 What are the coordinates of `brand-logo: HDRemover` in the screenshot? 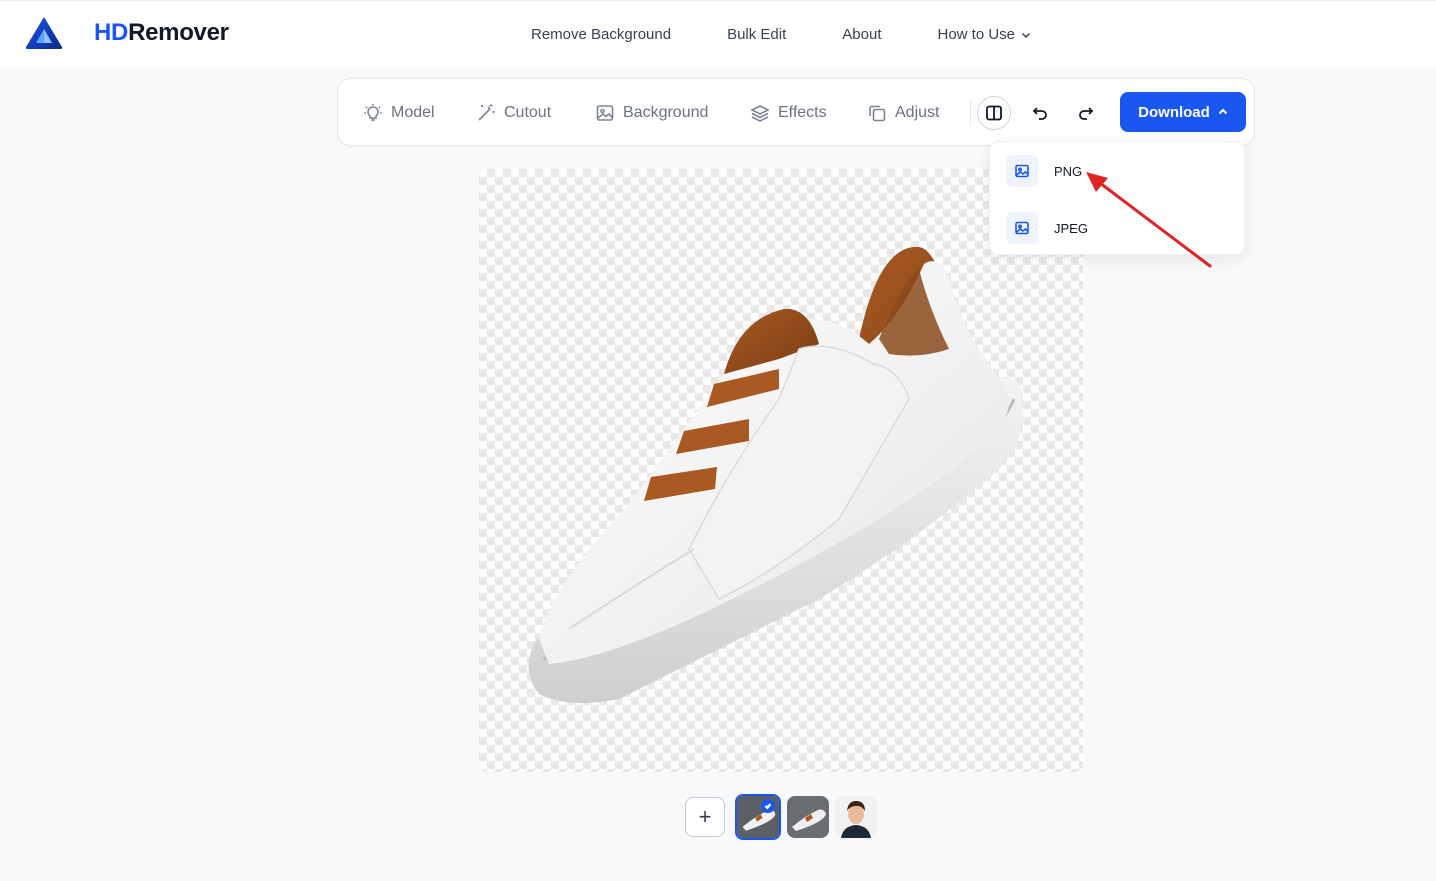 It's located at (126, 33).